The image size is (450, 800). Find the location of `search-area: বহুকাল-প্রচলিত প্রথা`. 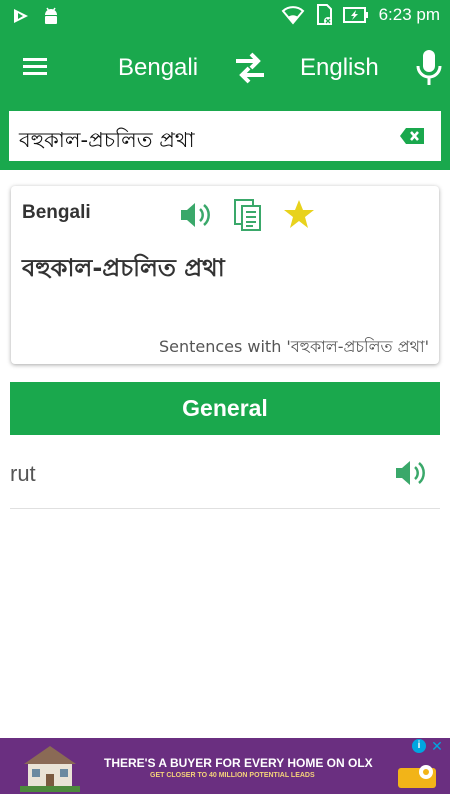

search-area: বহুকাল-প্রচলিত প্রথা is located at coordinates (225, 137).